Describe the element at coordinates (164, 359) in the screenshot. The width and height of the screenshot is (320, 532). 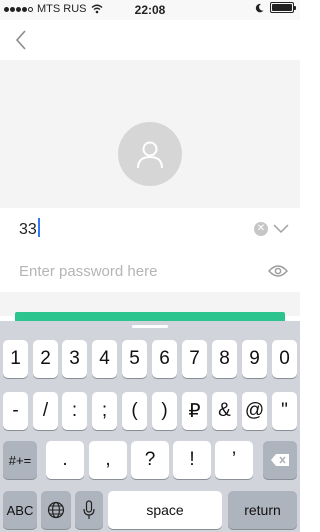
I see `key-6: 6` at that location.